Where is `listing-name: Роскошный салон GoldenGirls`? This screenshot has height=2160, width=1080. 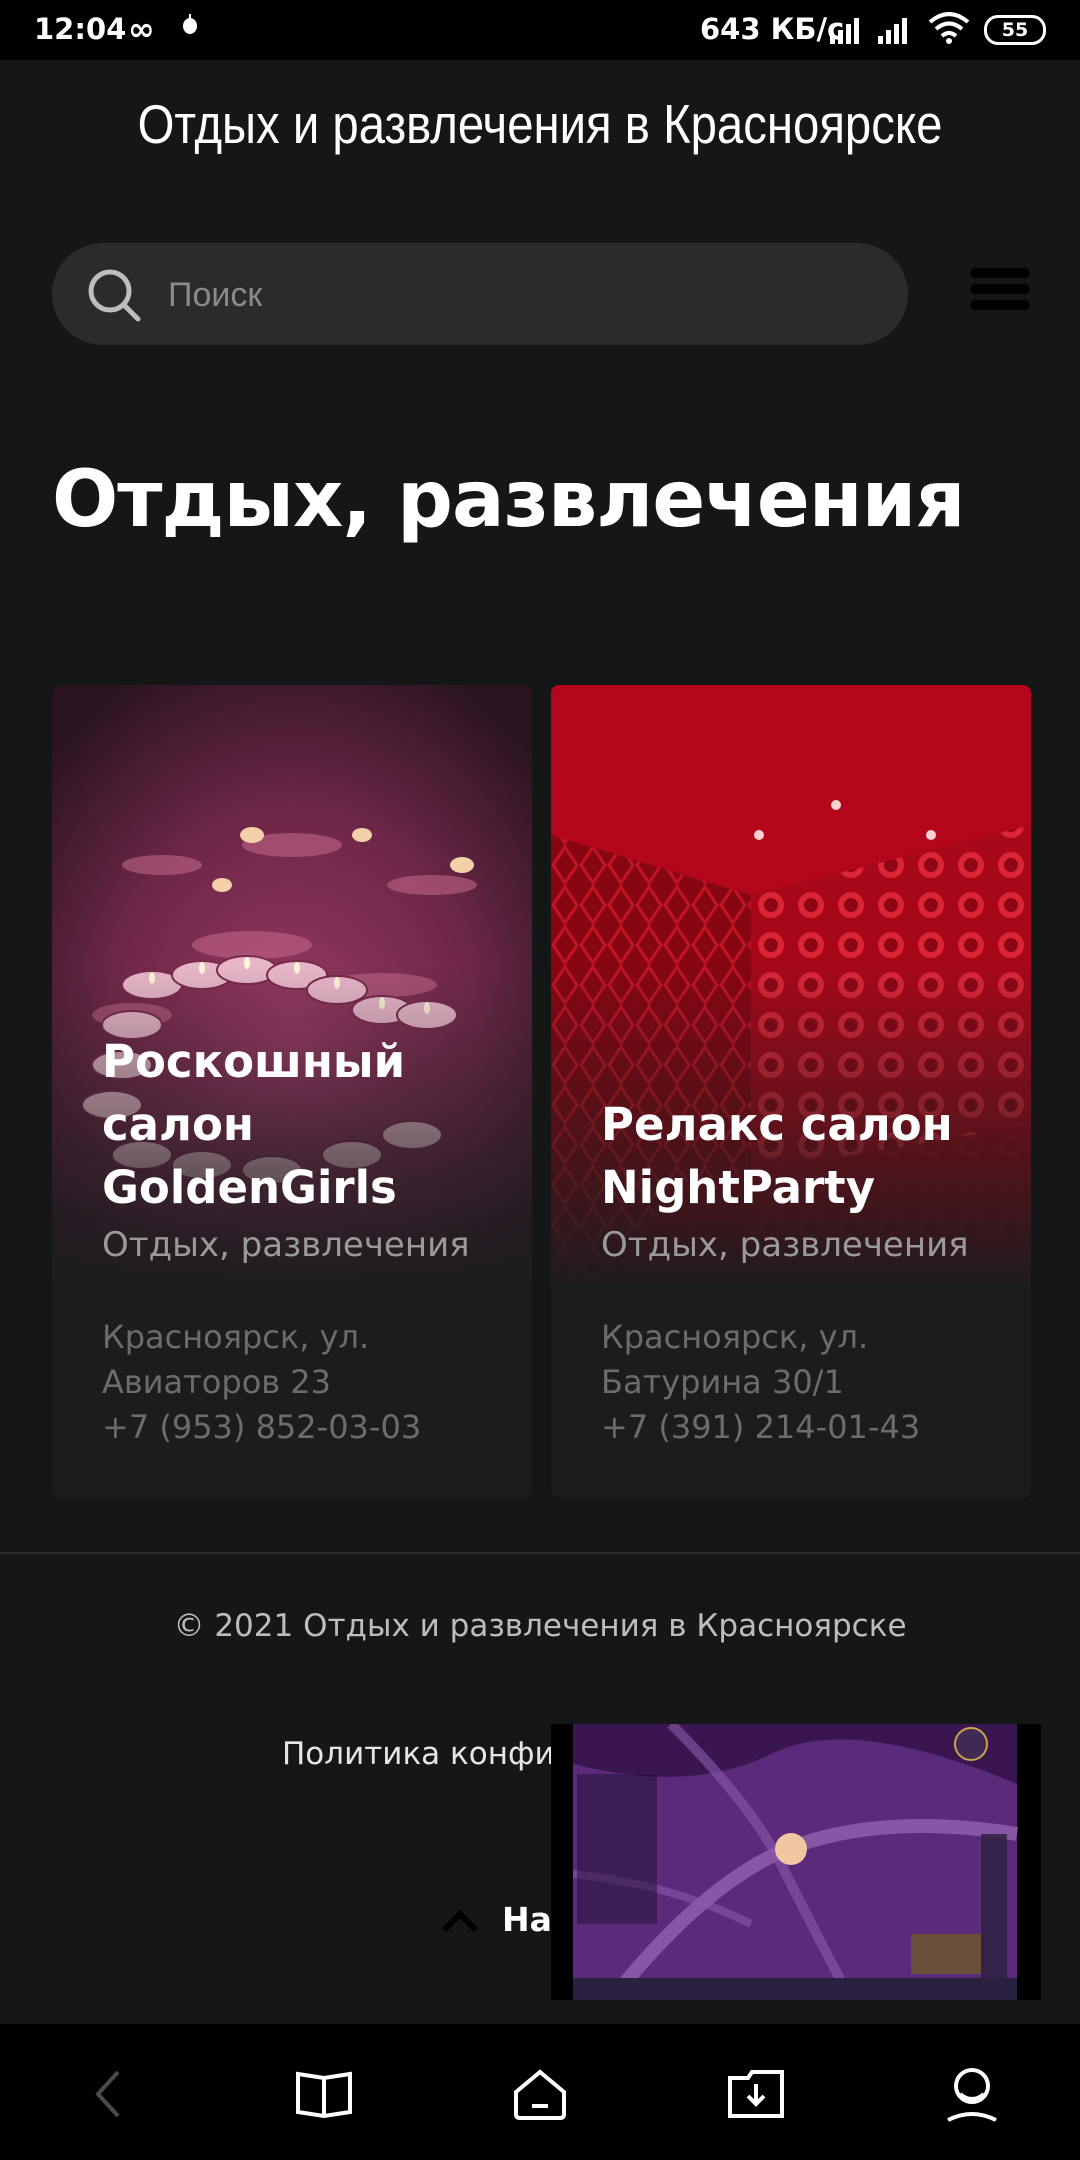
listing-name: Роскошный салон GoldenGirls is located at coordinates (302, 1124).